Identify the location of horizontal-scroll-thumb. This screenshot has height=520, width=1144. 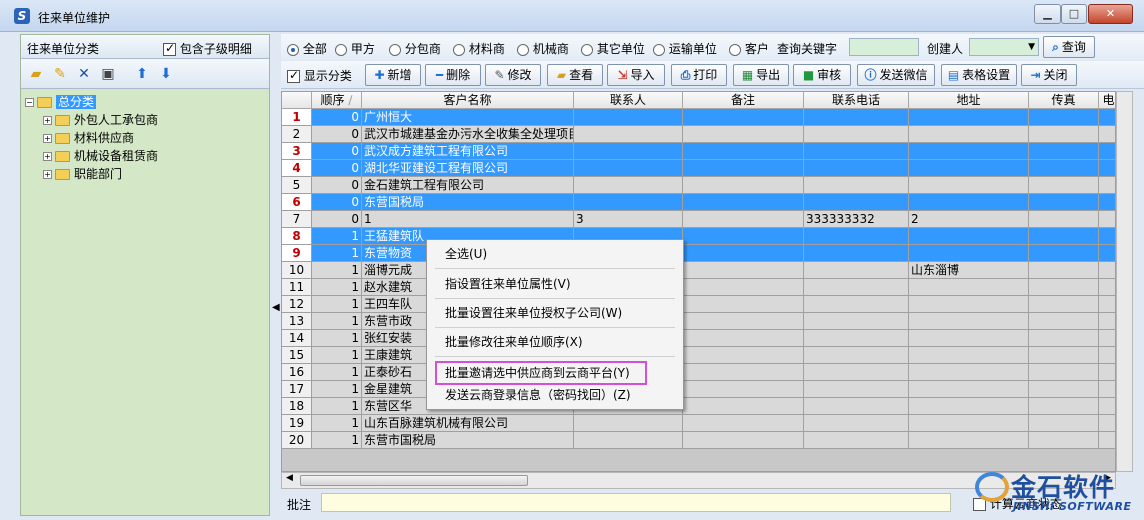
(414, 480).